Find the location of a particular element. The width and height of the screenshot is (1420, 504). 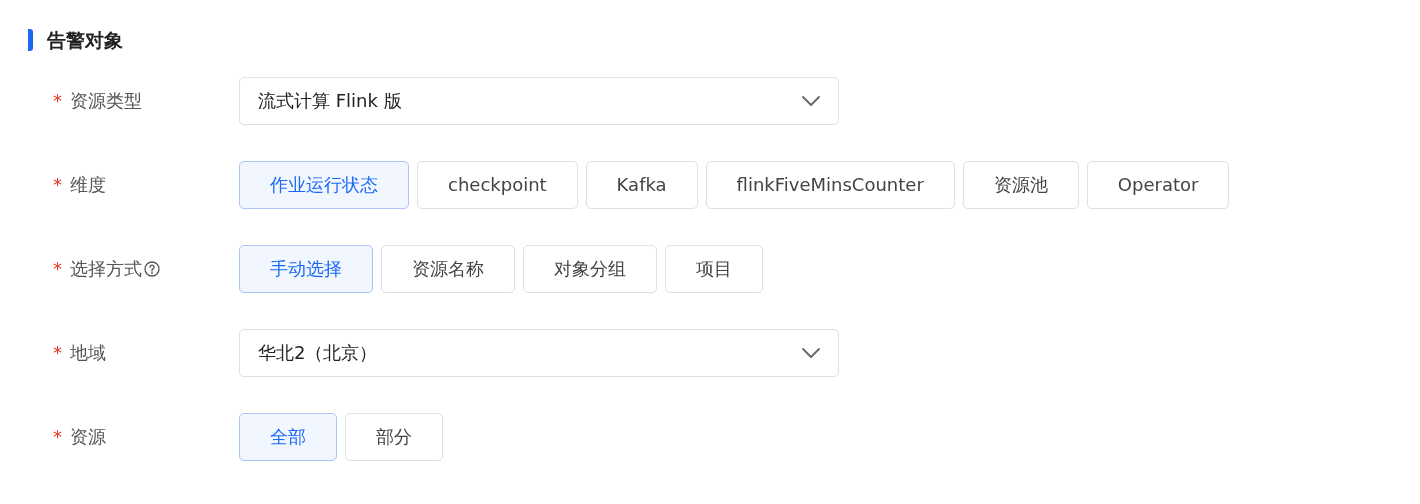

field-label: 资源 is located at coordinates (88, 437).